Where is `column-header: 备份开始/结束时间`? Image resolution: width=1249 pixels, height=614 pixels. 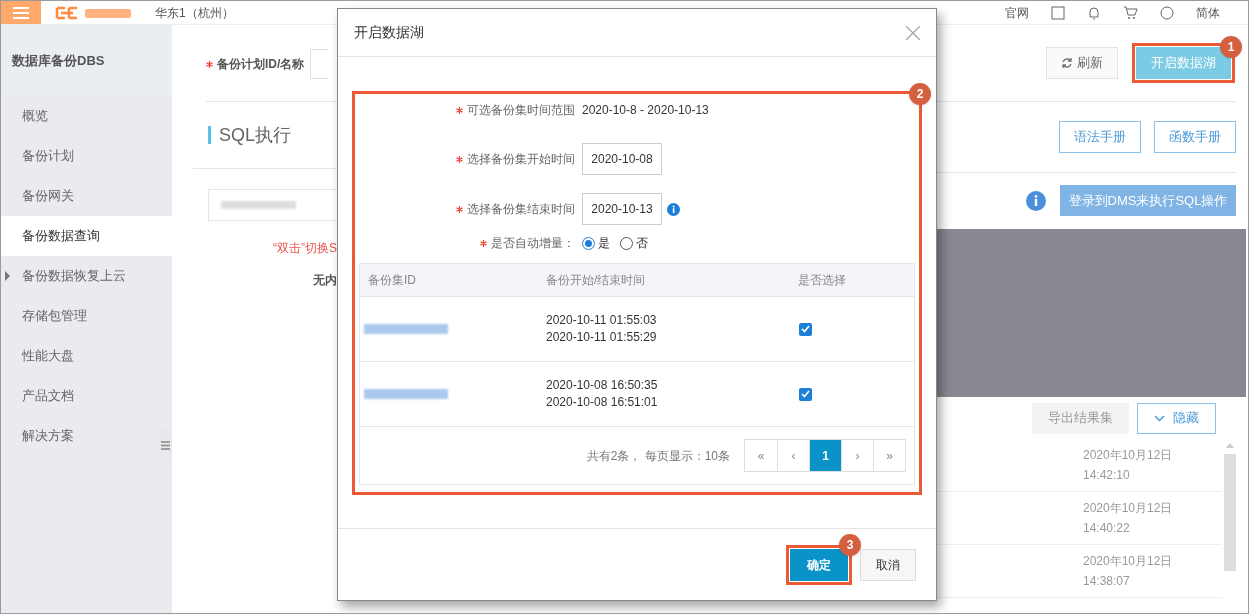 column-header: 备份开始/结束时间 is located at coordinates (596, 280).